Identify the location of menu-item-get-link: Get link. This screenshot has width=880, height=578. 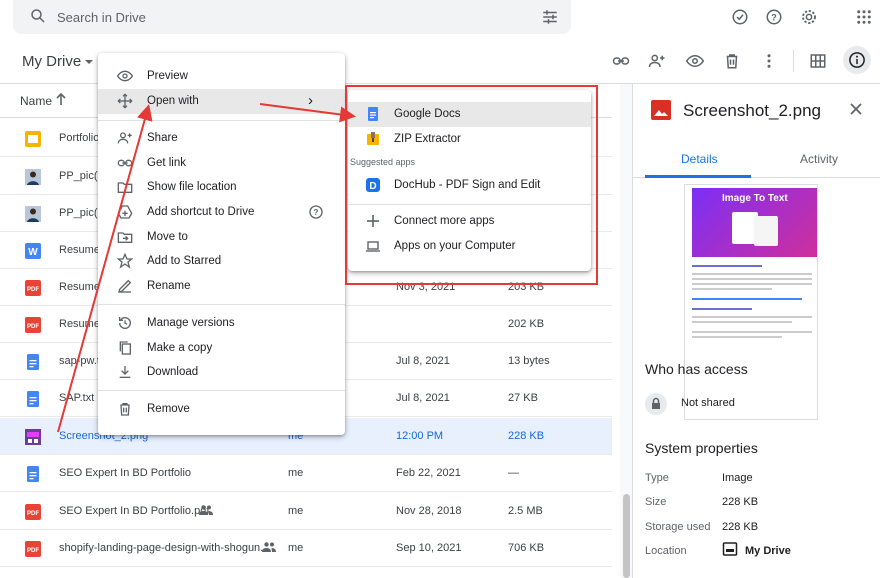
(221, 163).